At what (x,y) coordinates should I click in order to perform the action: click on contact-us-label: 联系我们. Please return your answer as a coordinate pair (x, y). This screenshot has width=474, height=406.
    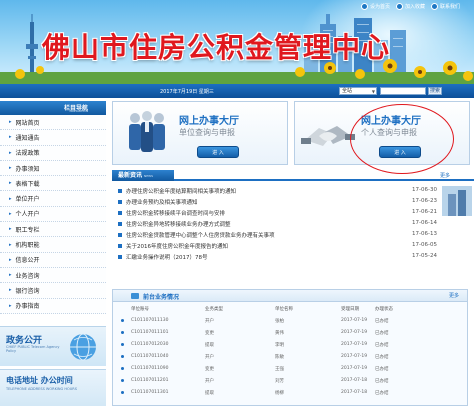
    Looking at the image, I should click on (449, 7).